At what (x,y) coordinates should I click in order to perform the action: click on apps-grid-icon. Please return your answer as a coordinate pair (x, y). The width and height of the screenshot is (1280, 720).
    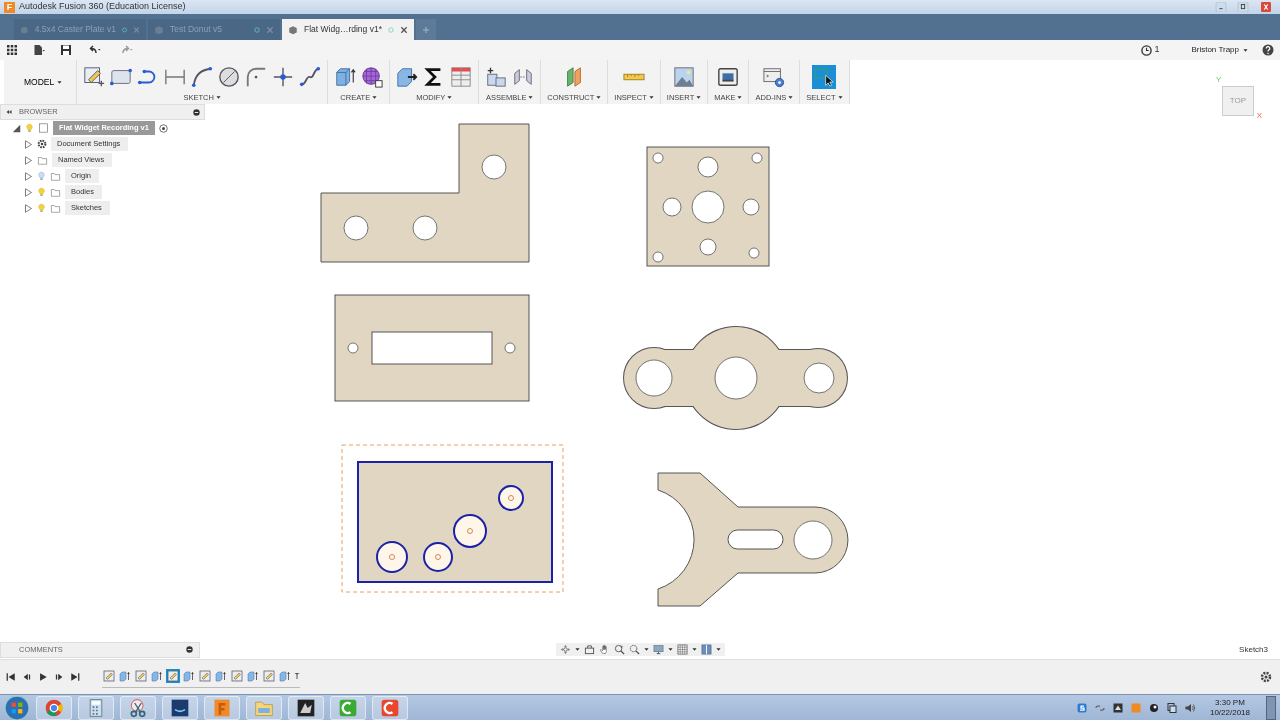
    Looking at the image, I should click on (12, 50).